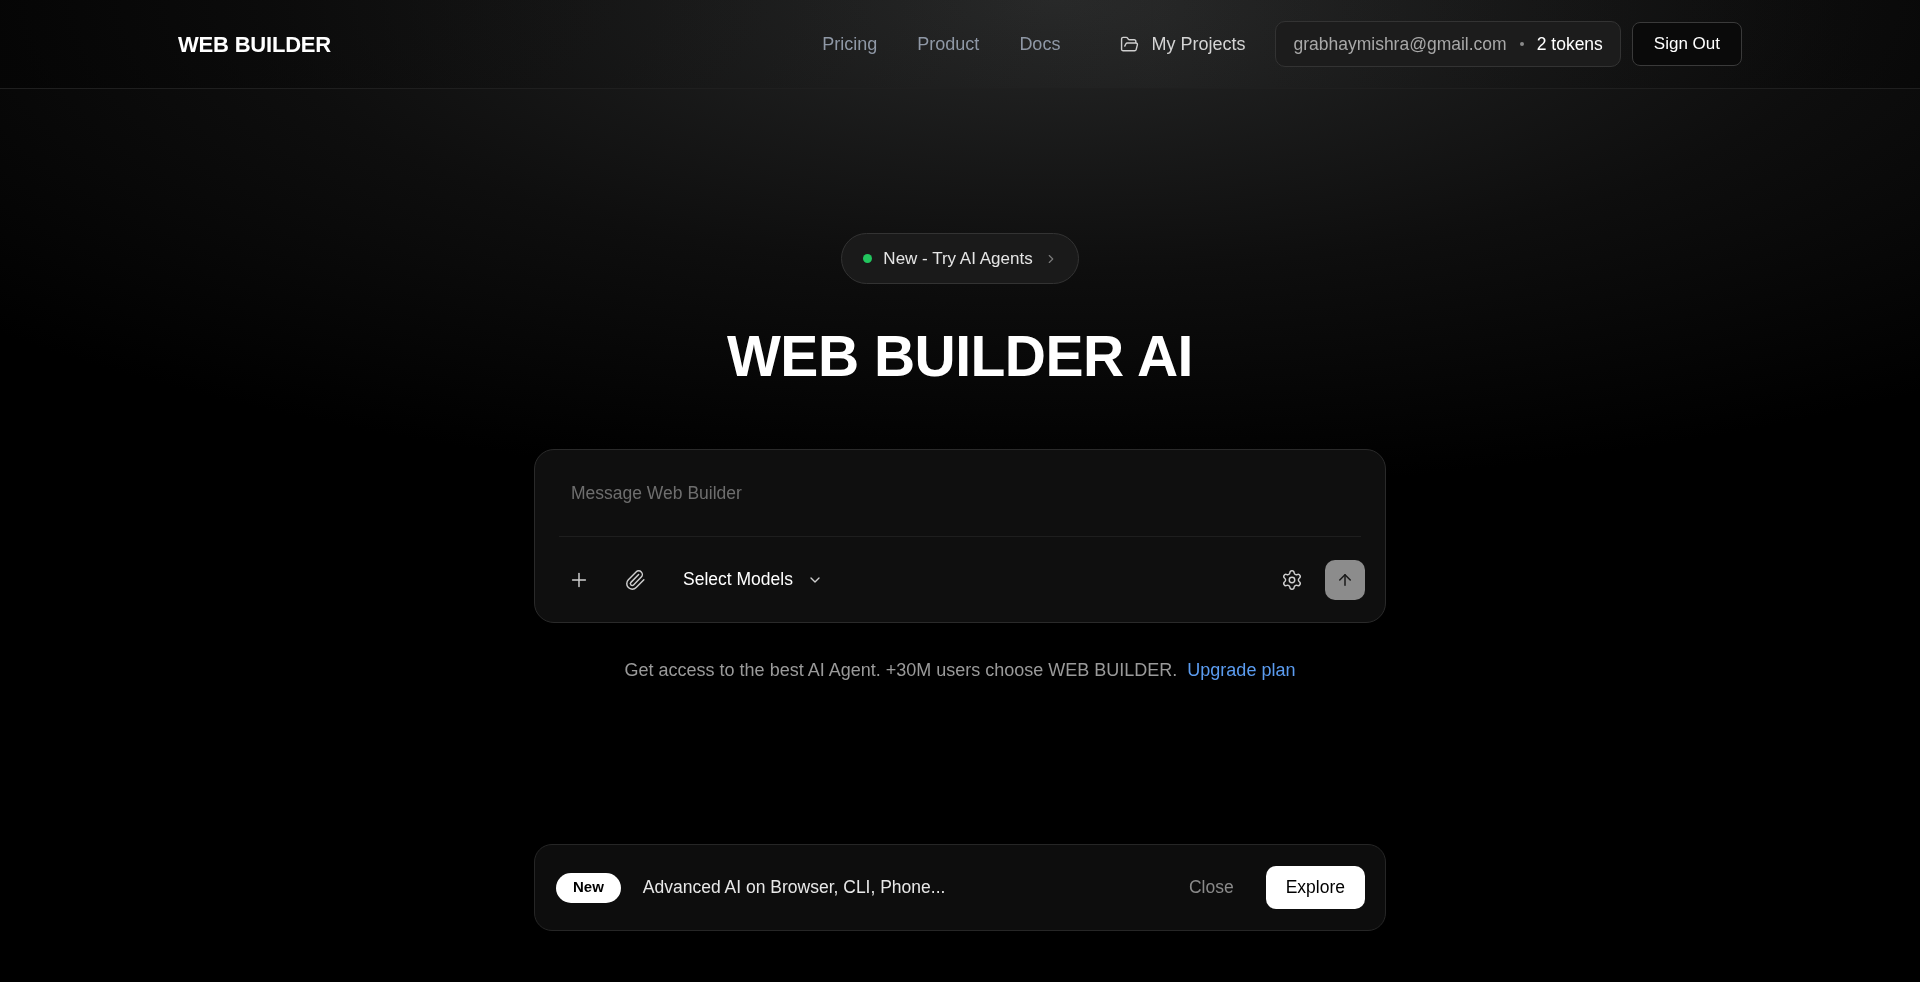 The image size is (1920, 982). I want to click on message-input: Message Web Builder, so click(960, 493).